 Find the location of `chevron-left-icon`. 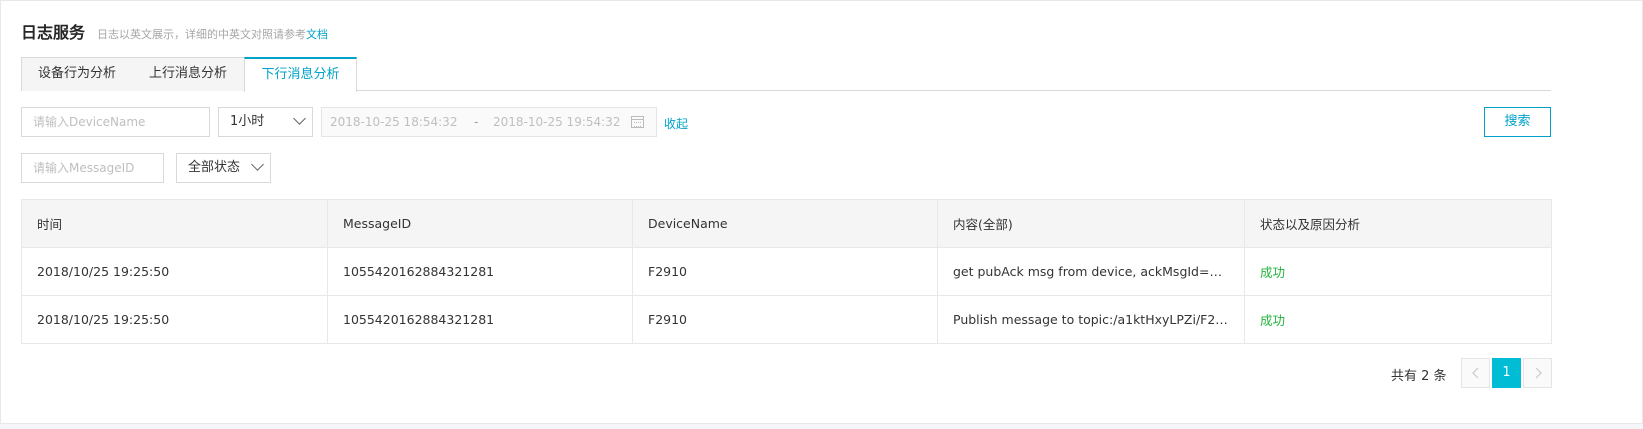

chevron-left-icon is located at coordinates (1474, 373).